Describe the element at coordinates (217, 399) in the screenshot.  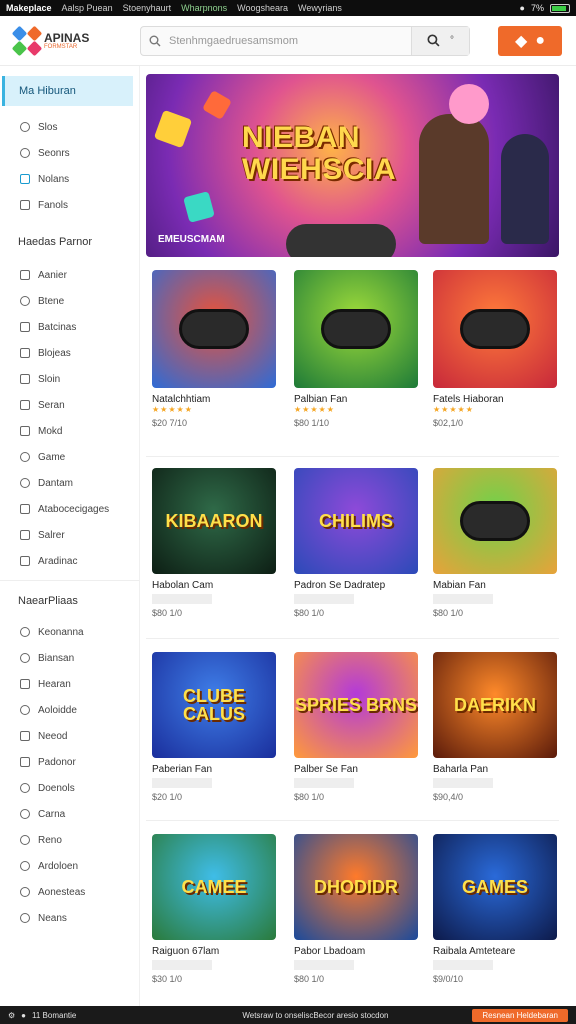
I see `product-name: Natalchhtiam` at that location.